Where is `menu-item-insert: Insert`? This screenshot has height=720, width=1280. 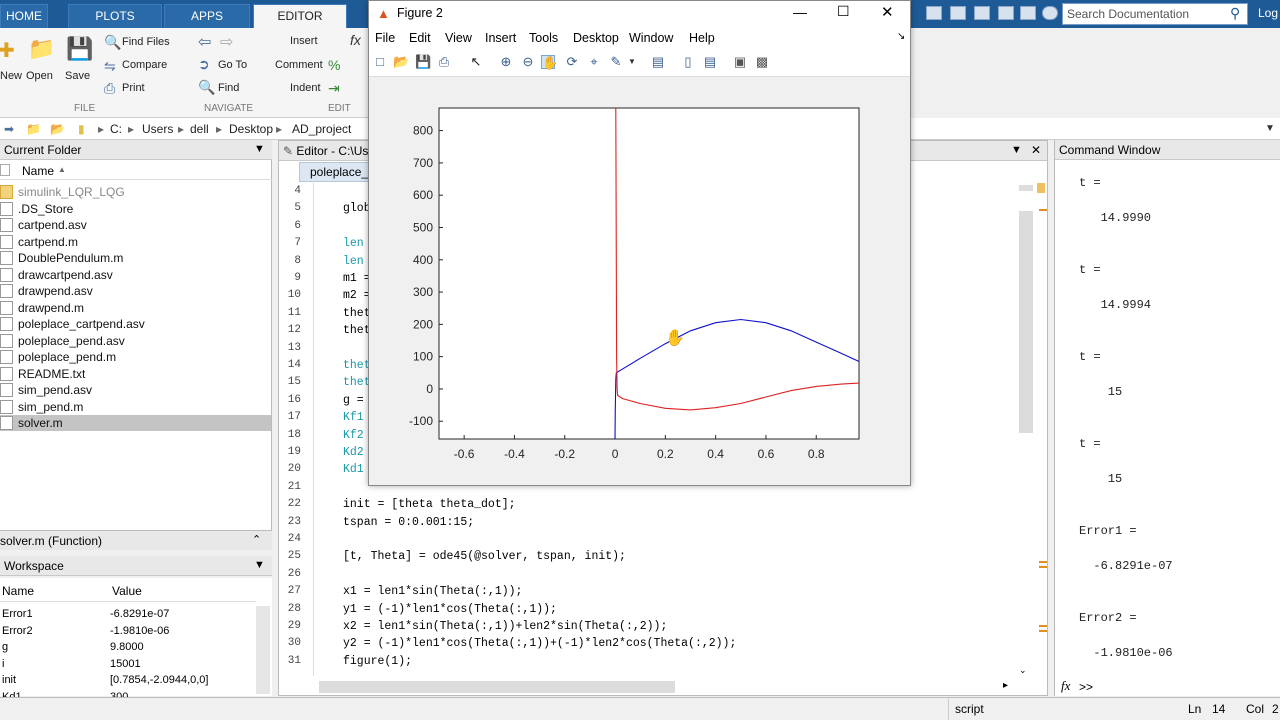 menu-item-insert: Insert is located at coordinates (500, 38).